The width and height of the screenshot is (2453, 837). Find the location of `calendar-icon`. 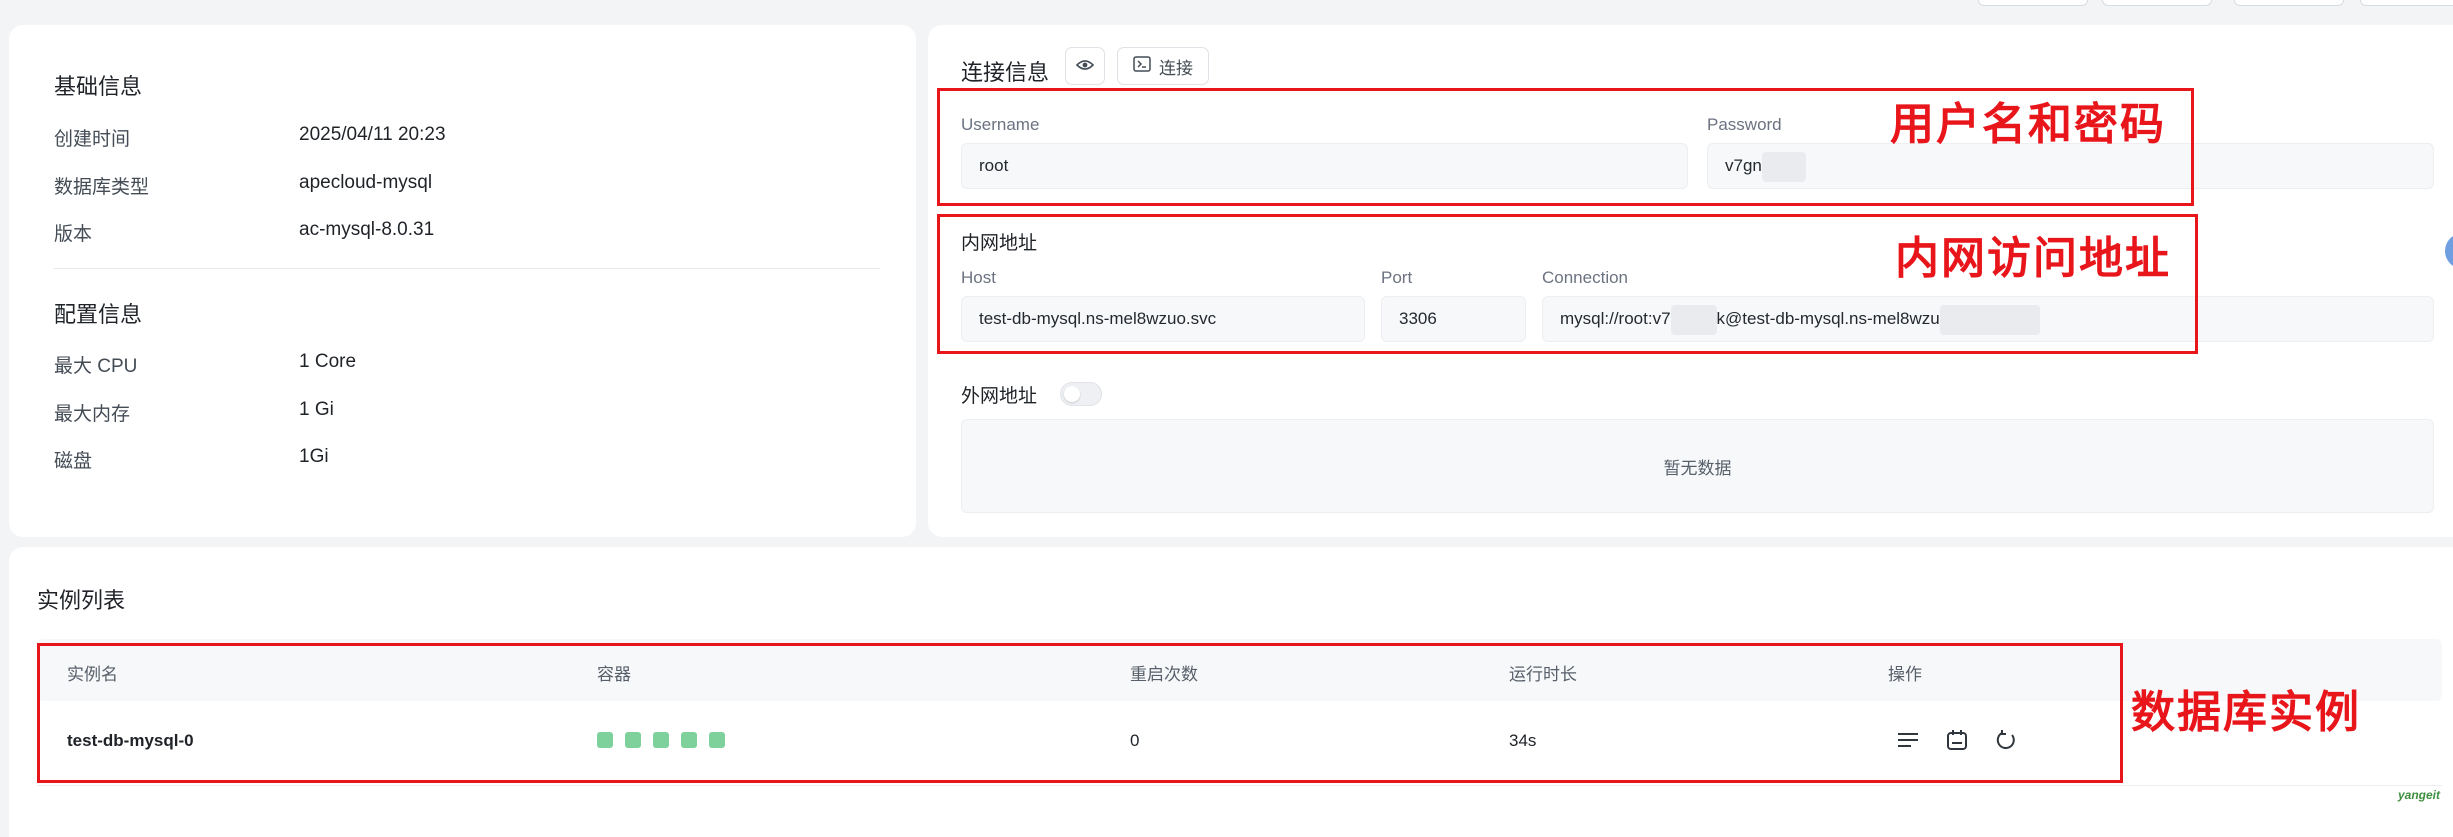

calendar-icon is located at coordinates (1957, 740).